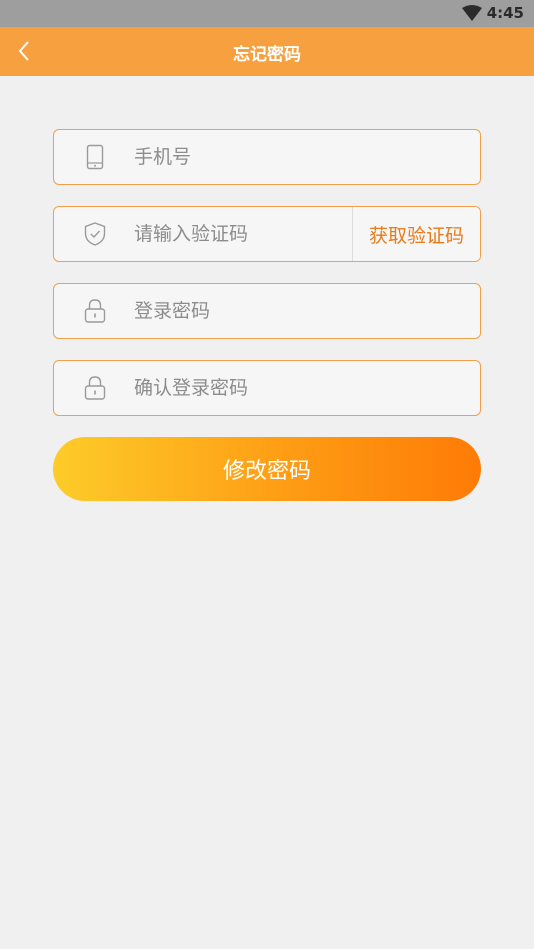  What do you see at coordinates (505, 13) in the screenshot?
I see `status-time: 4:45` at bounding box center [505, 13].